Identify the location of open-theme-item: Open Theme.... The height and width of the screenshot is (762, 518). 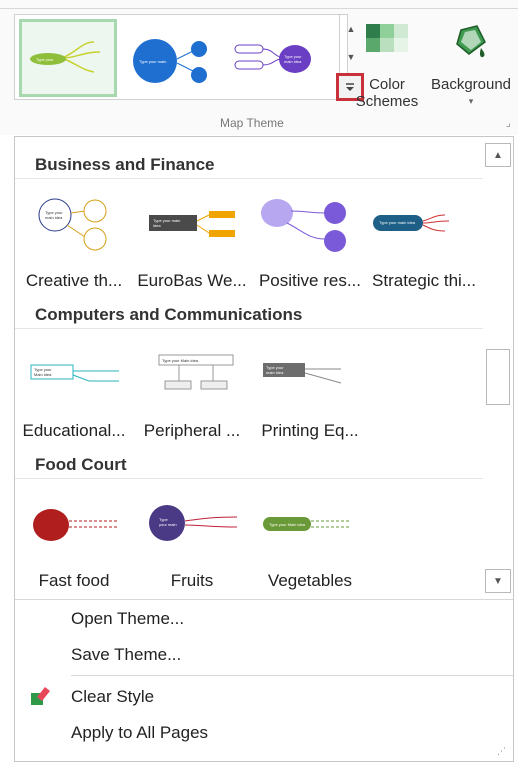
(127, 619).